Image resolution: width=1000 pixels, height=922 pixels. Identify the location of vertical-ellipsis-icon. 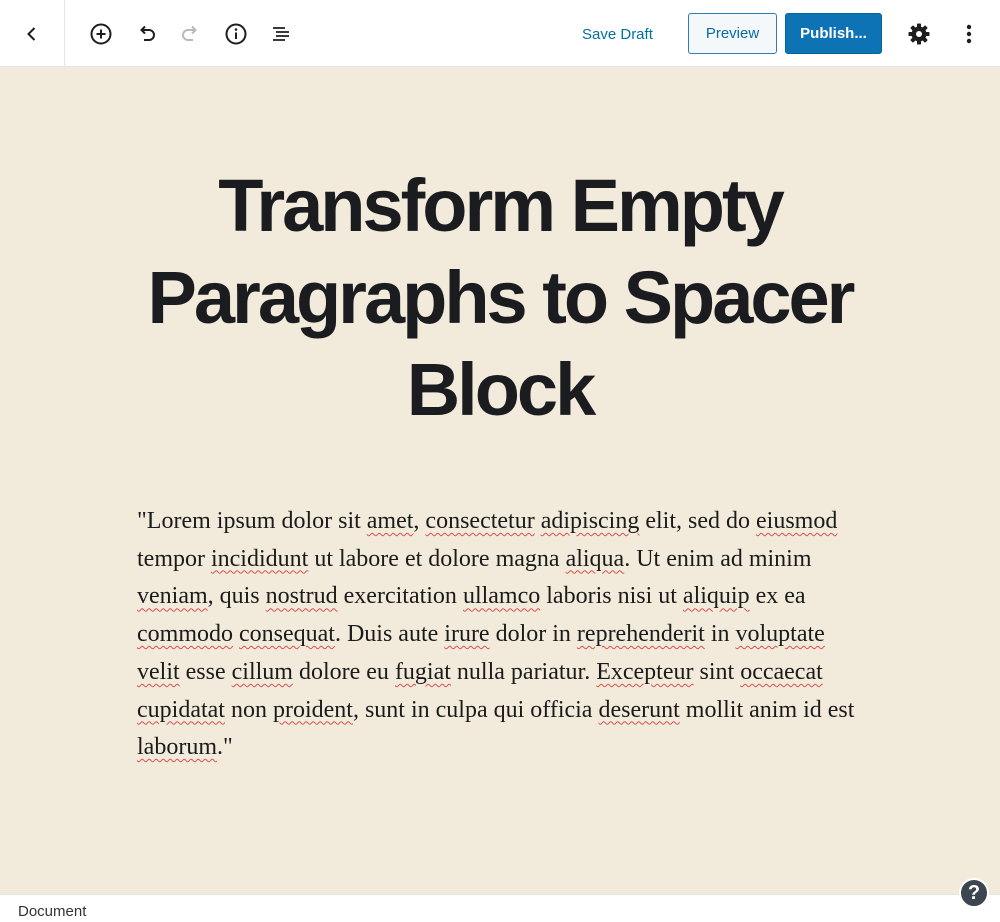
(969, 34).